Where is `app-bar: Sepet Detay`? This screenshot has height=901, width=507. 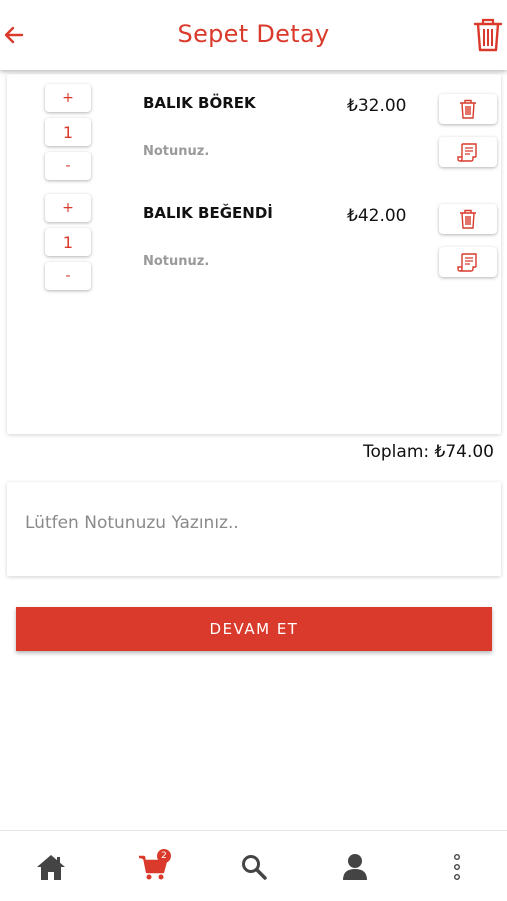
app-bar: Sepet Detay is located at coordinates (253, 35).